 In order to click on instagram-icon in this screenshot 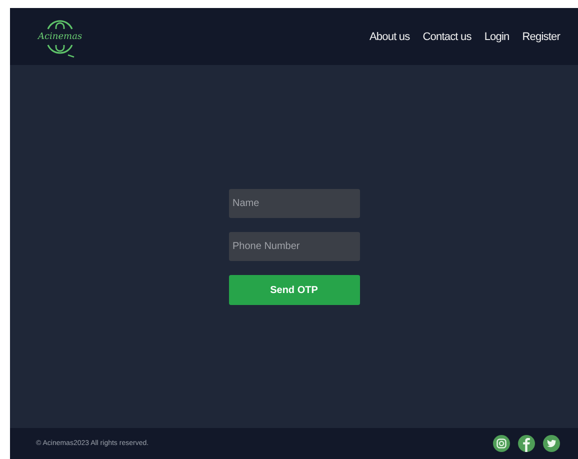, I will do `click(501, 443)`.